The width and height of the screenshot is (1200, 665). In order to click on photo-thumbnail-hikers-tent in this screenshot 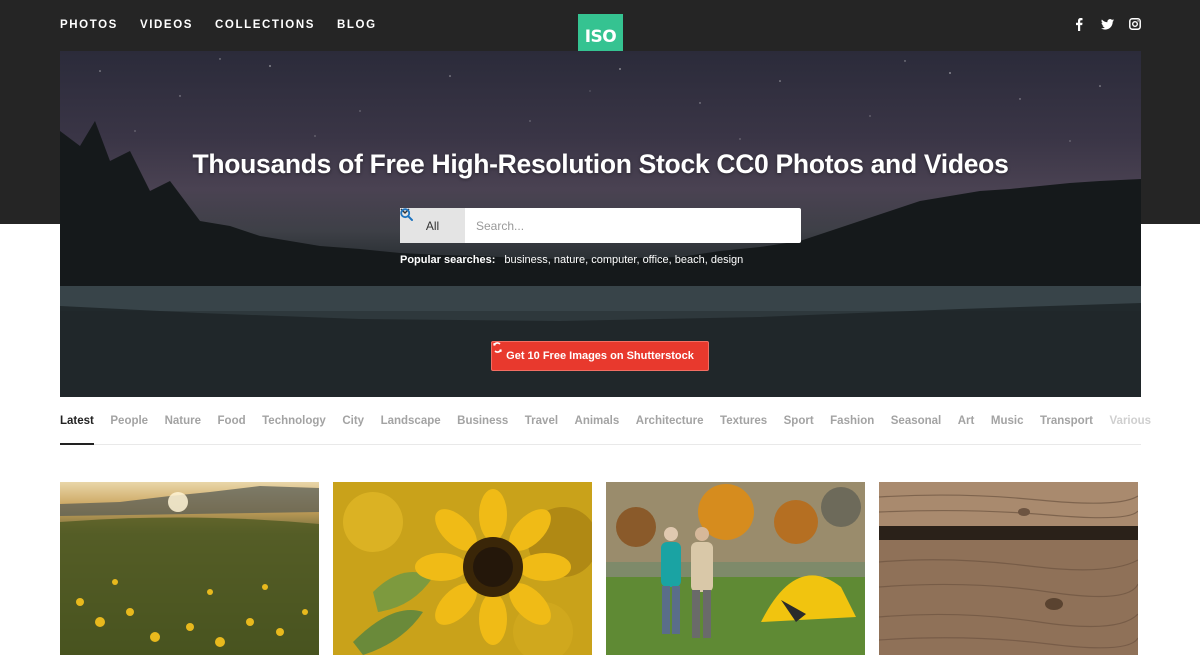, I will do `click(735, 568)`.